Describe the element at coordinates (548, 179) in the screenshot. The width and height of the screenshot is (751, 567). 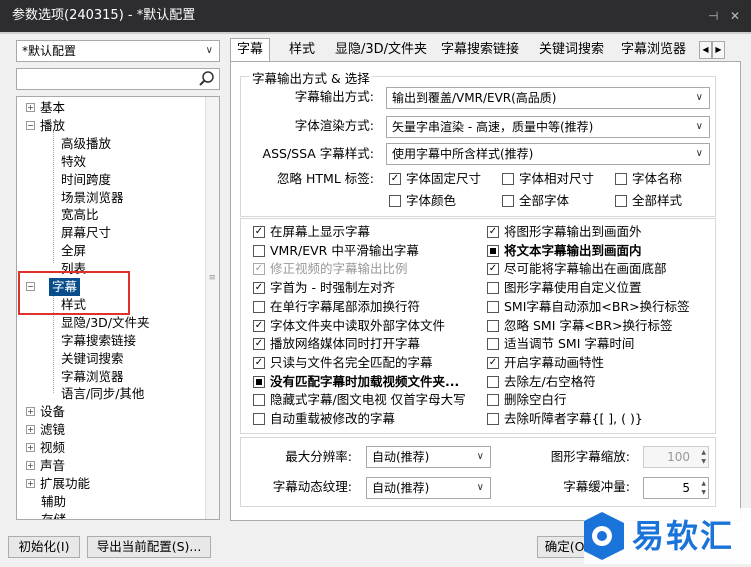
I see `ignore-html-checkbox: 字体相对尺寸` at that location.